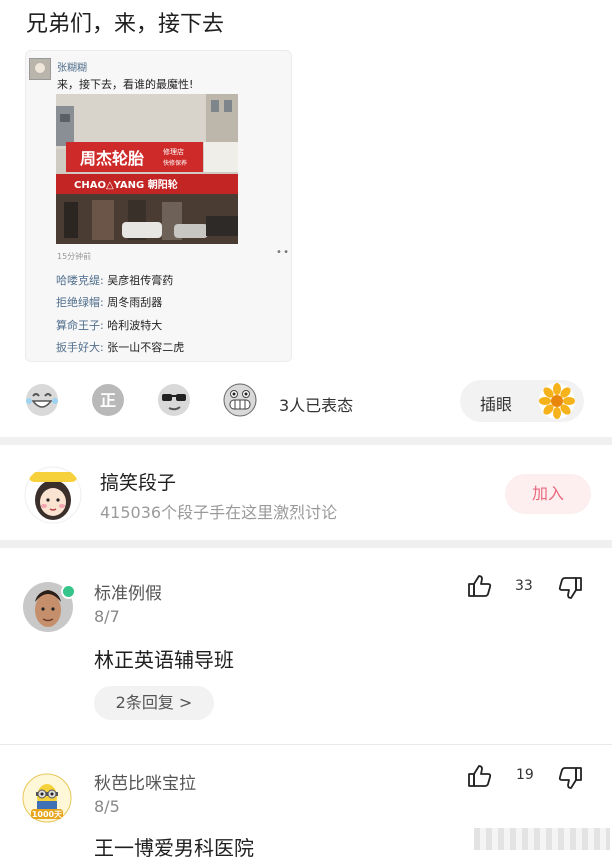 The width and height of the screenshot is (612, 861). Describe the element at coordinates (548, 494) in the screenshot. I see `join-group-button: 加入` at that location.